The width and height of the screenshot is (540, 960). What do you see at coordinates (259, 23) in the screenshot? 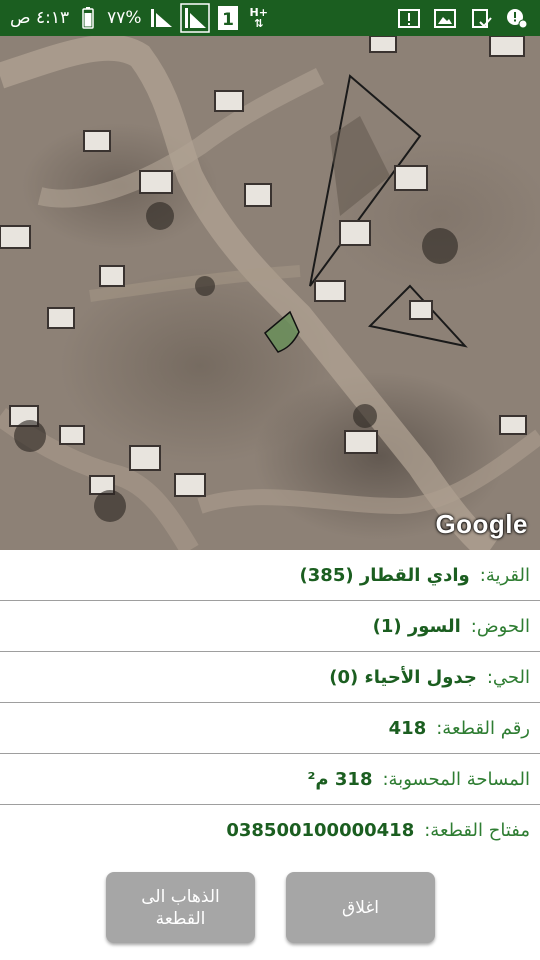
I see `data-arrows-icon: ⇅` at bounding box center [259, 23].